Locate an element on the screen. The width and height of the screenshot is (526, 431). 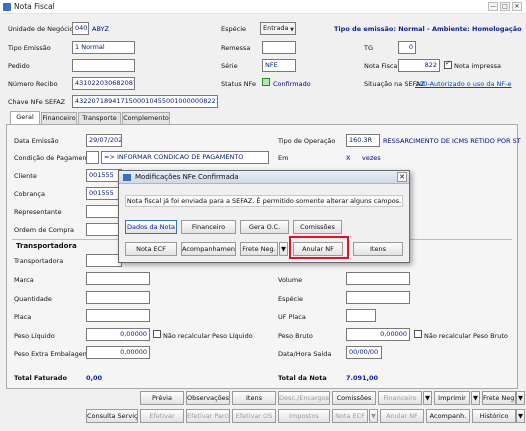
representante-field is located at coordinates (104, 211).